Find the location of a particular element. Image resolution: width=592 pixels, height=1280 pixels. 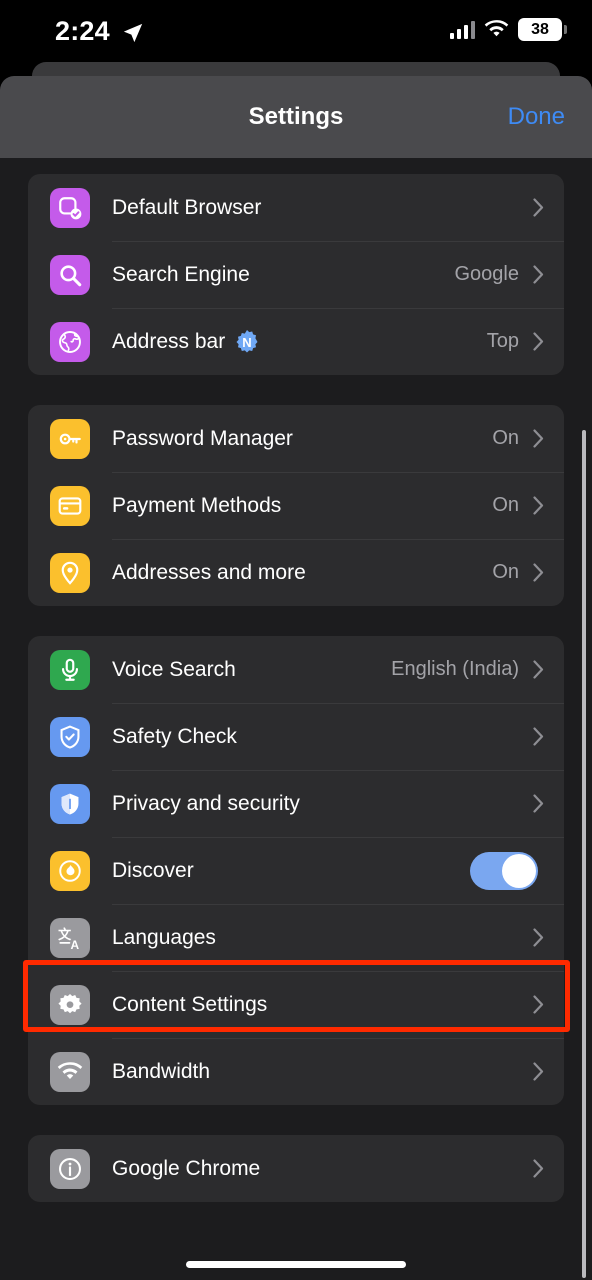

cellular-signal-icon is located at coordinates (462, 29).